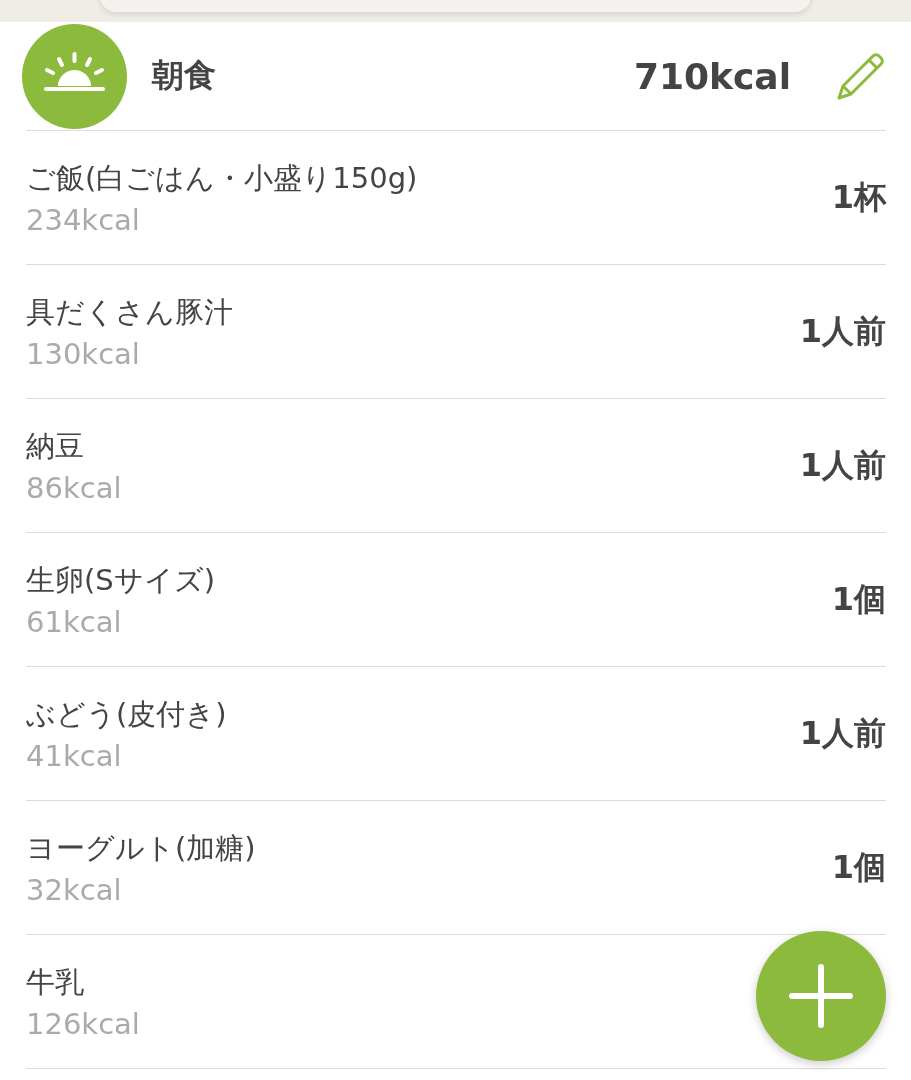 This screenshot has height=1080, width=911. What do you see at coordinates (127, 714) in the screenshot?
I see `food-name: ぶどう(皮付き)` at bounding box center [127, 714].